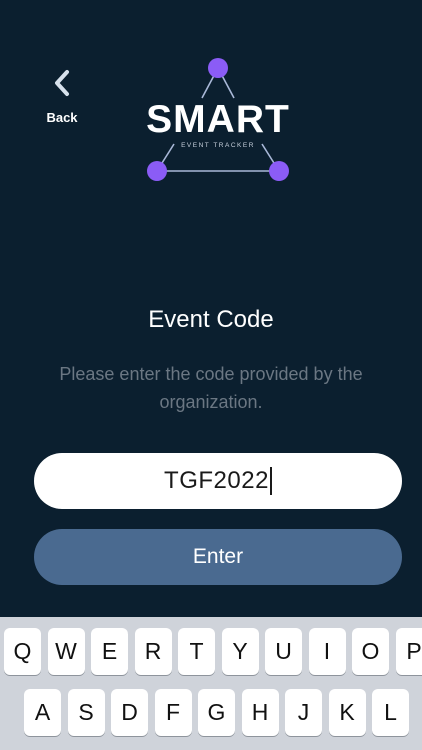  I want to click on key-s: S, so click(86, 712).